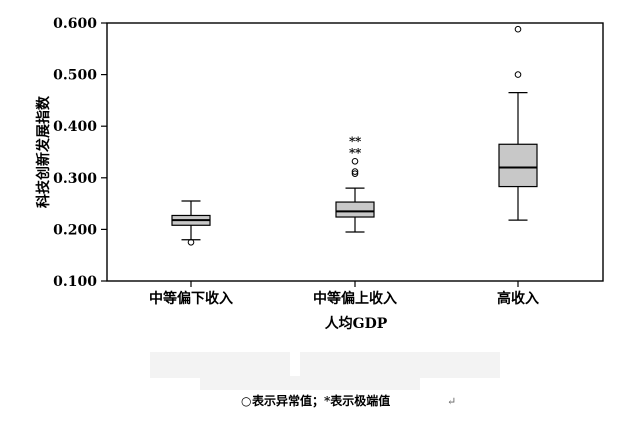  I want to click on blurred-caption-band, so click(325, 371).